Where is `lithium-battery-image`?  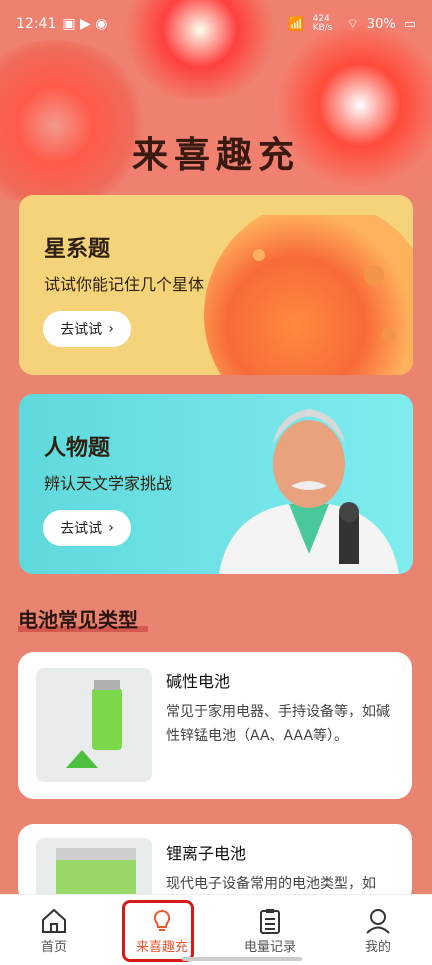
lithium-battery-image is located at coordinates (94, 870).